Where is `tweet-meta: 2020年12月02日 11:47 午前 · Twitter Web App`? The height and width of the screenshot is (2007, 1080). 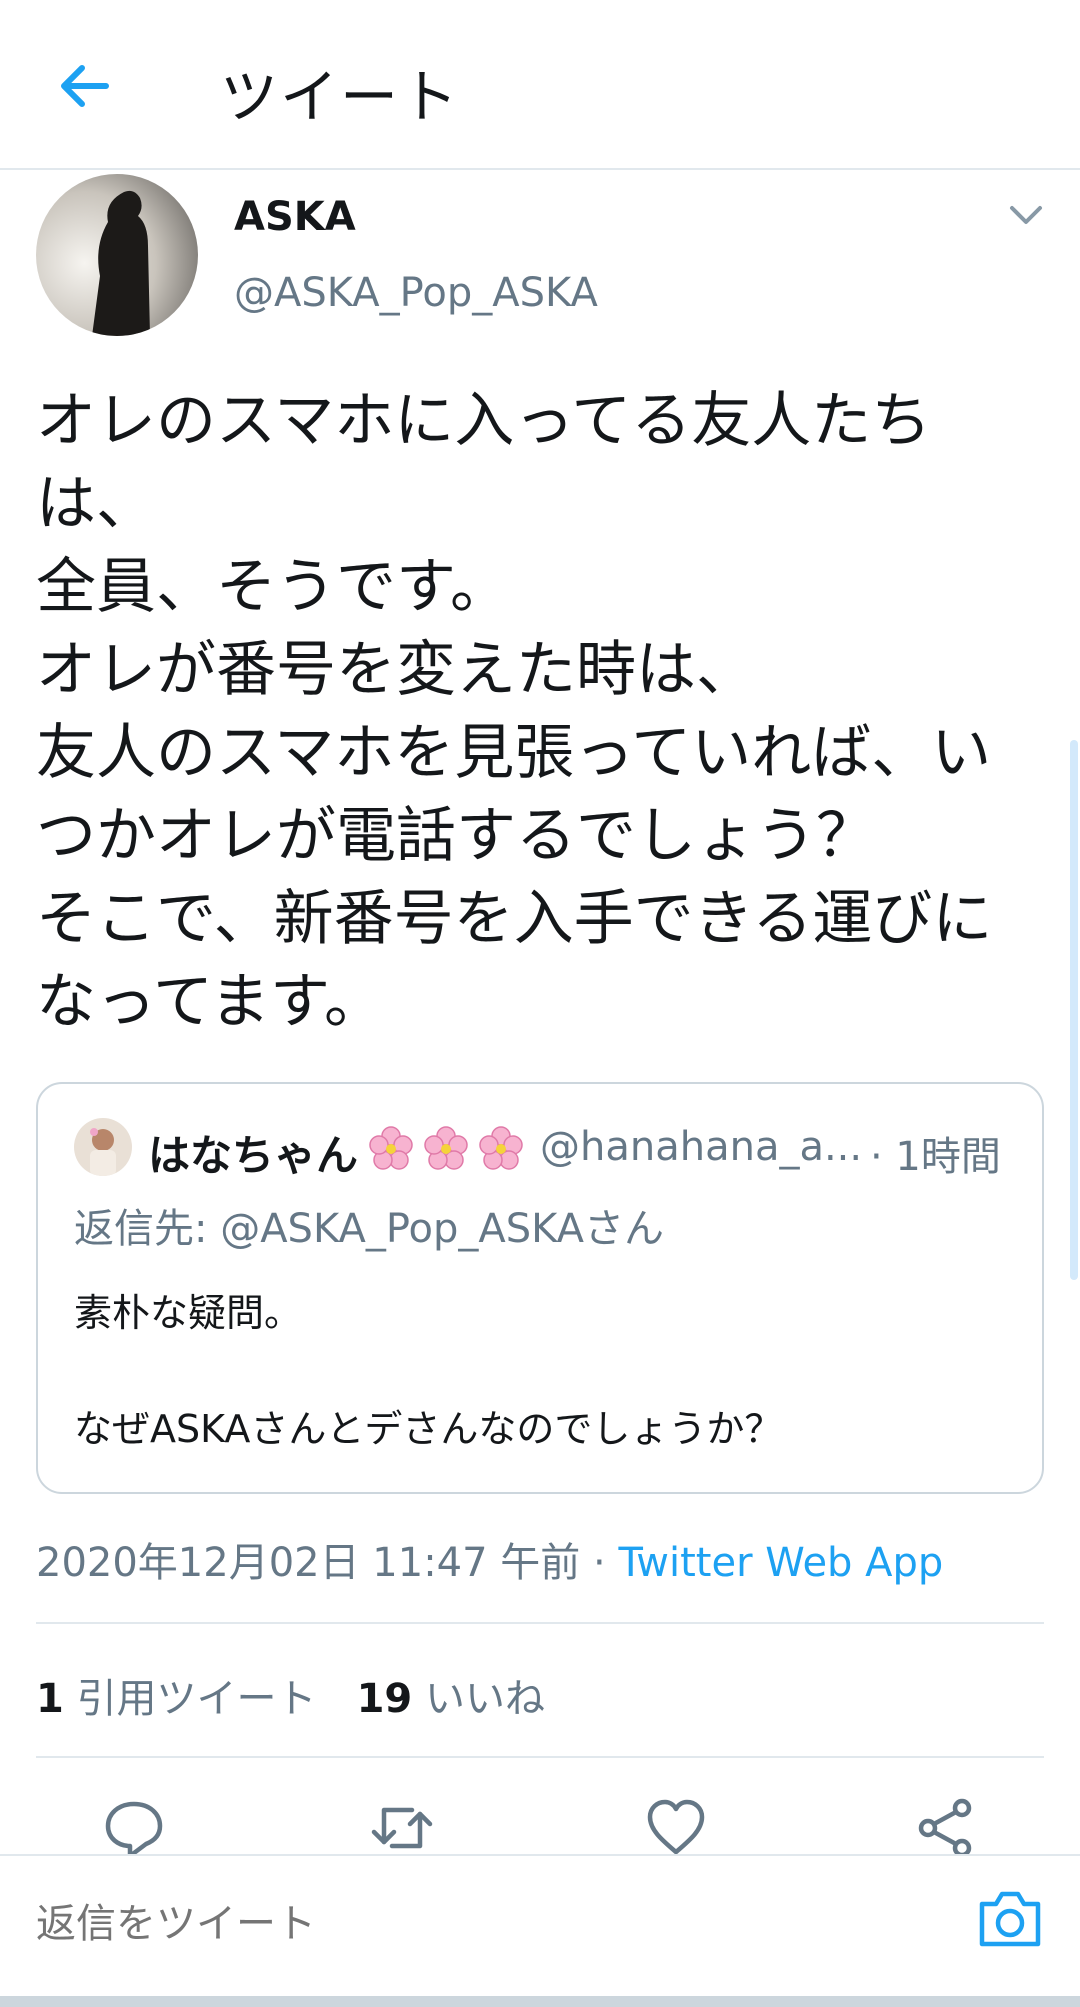 tweet-meta: 2020年12月02日 11:47 午前 · Twitter Web App is located at coordinates (489, 1559).